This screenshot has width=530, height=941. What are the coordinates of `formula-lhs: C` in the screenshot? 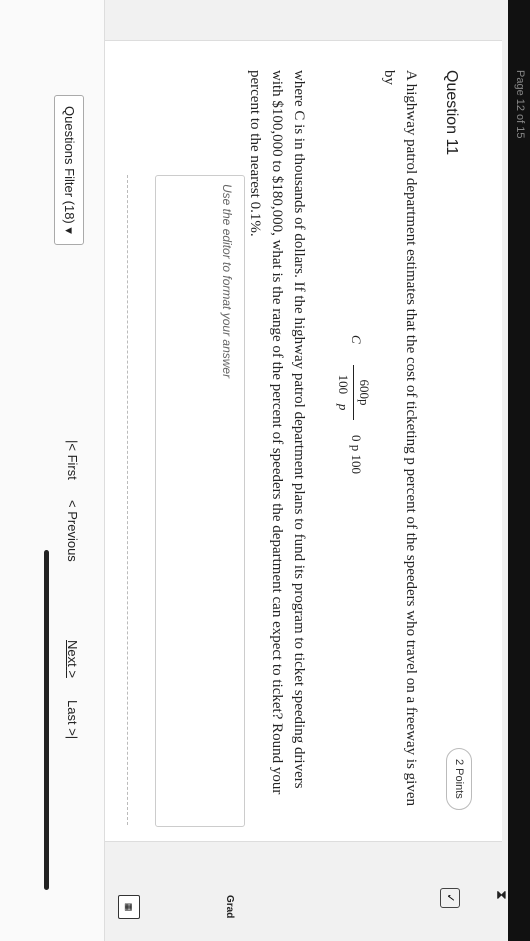 It's located at (356, 339).